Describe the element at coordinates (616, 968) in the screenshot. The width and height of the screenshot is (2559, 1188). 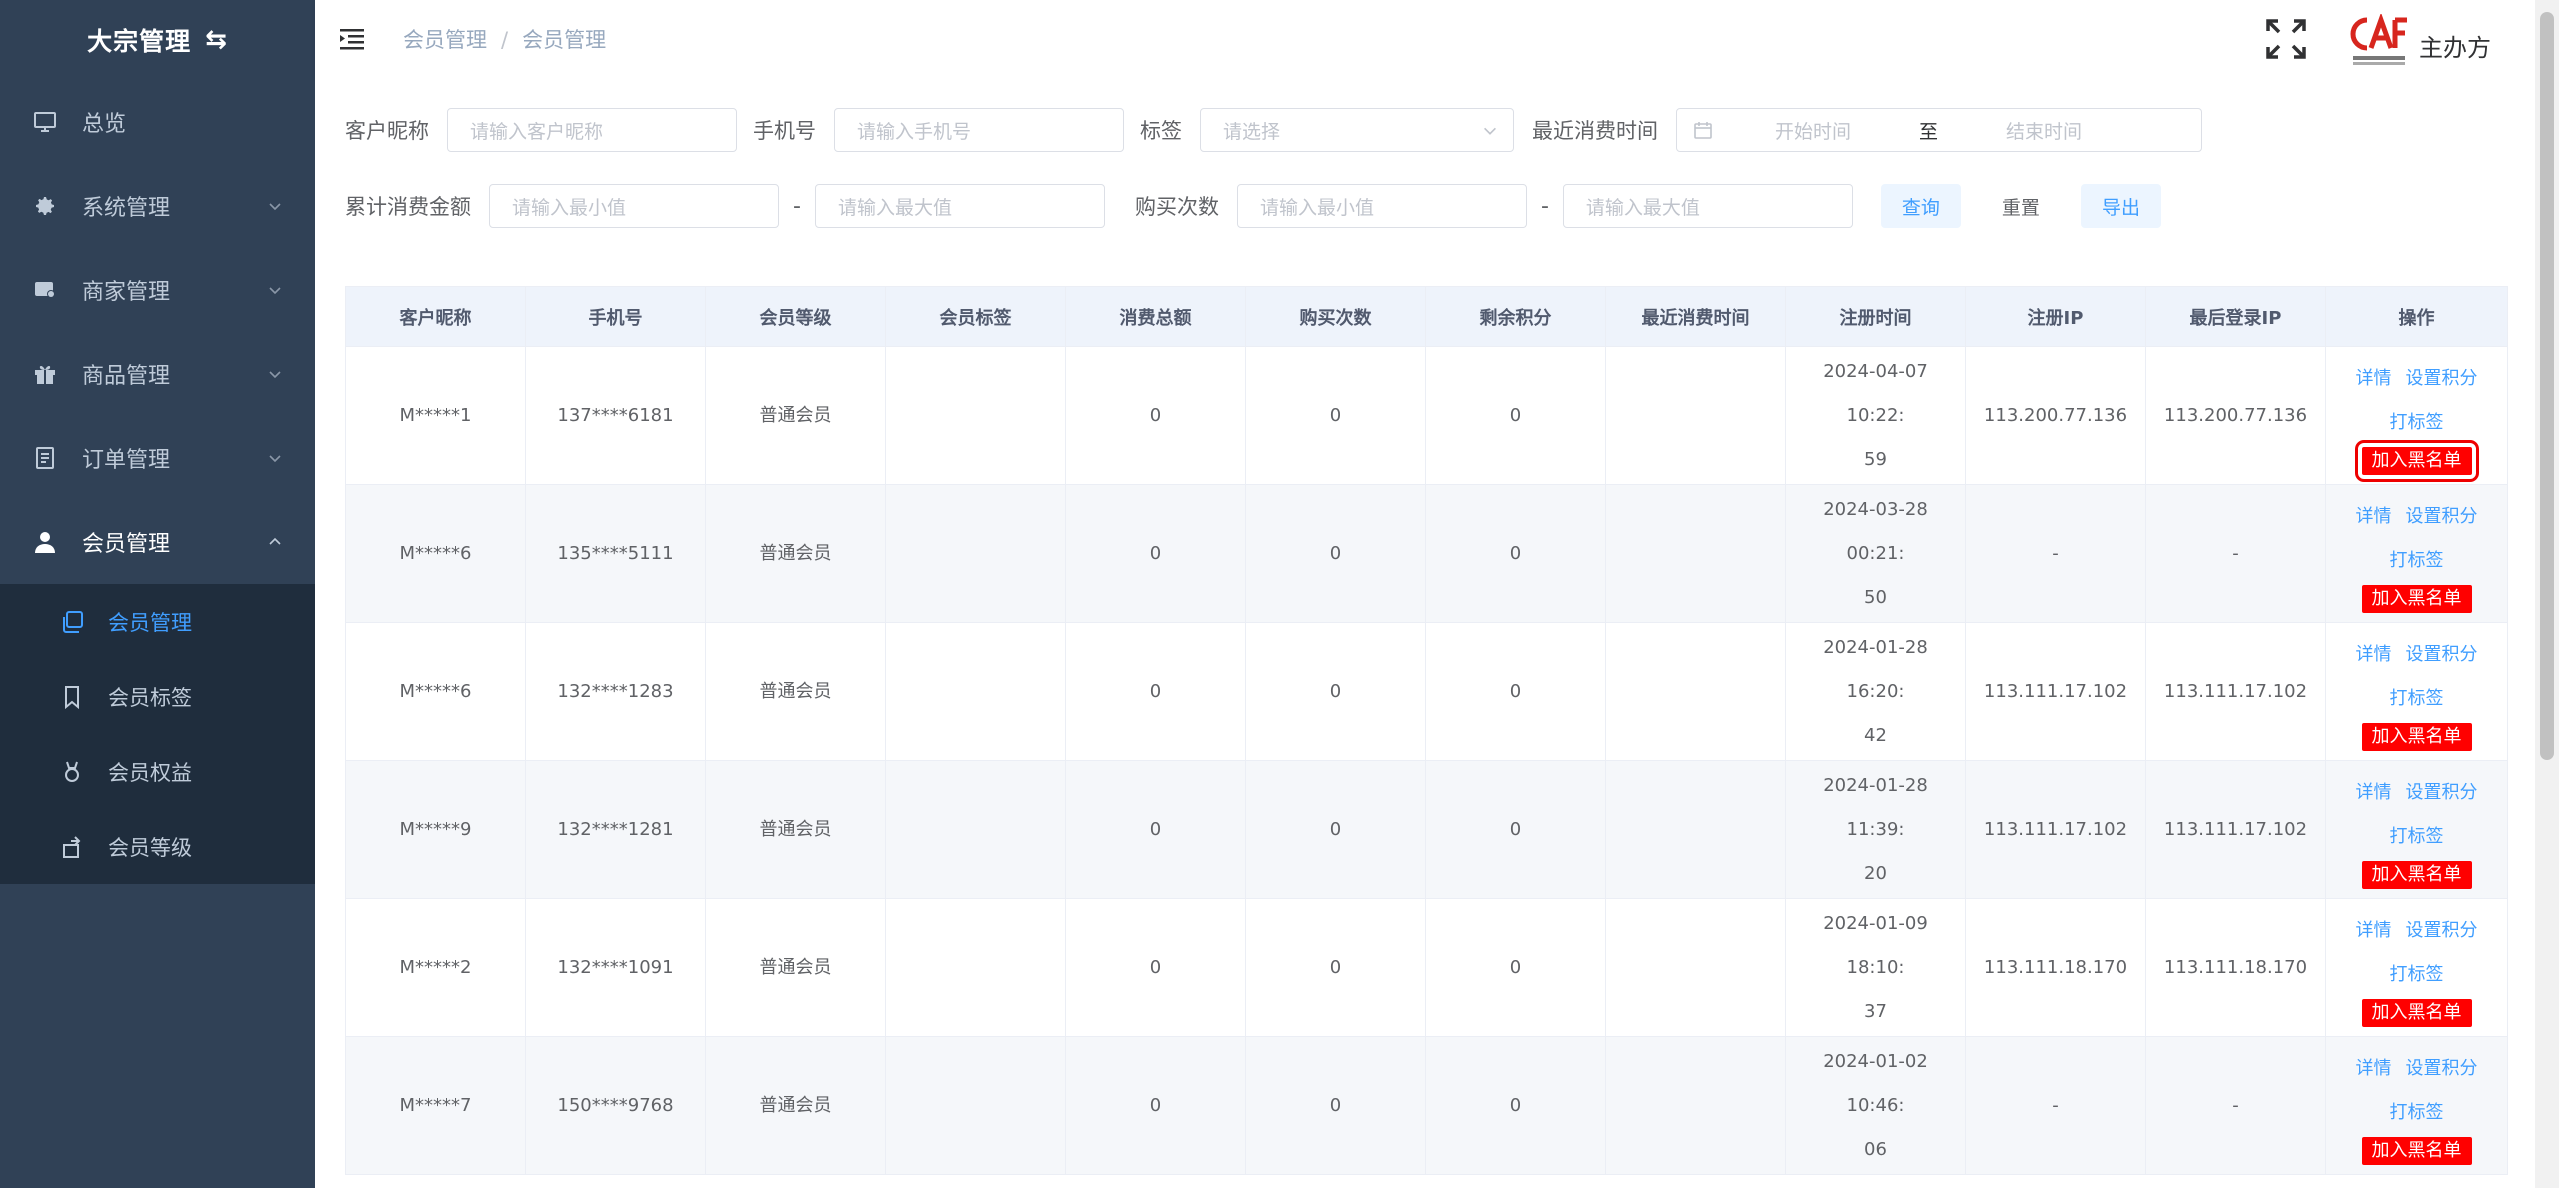
I see `cell-phone: 132****1091` at that location.